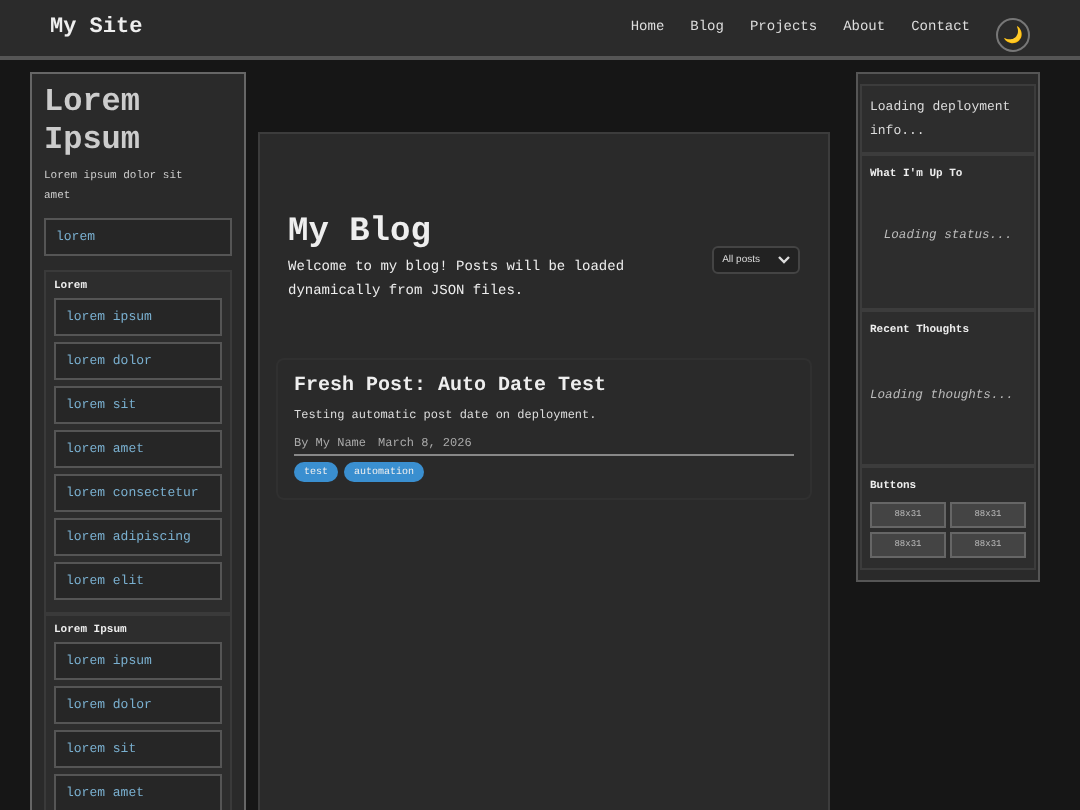 This screenshot has width=1080, height=810. What do you see at coordinates (1013, 34) in the screenshot?
I see `theme-toggle-button: 🌙` at bounding box center [1013, 34].